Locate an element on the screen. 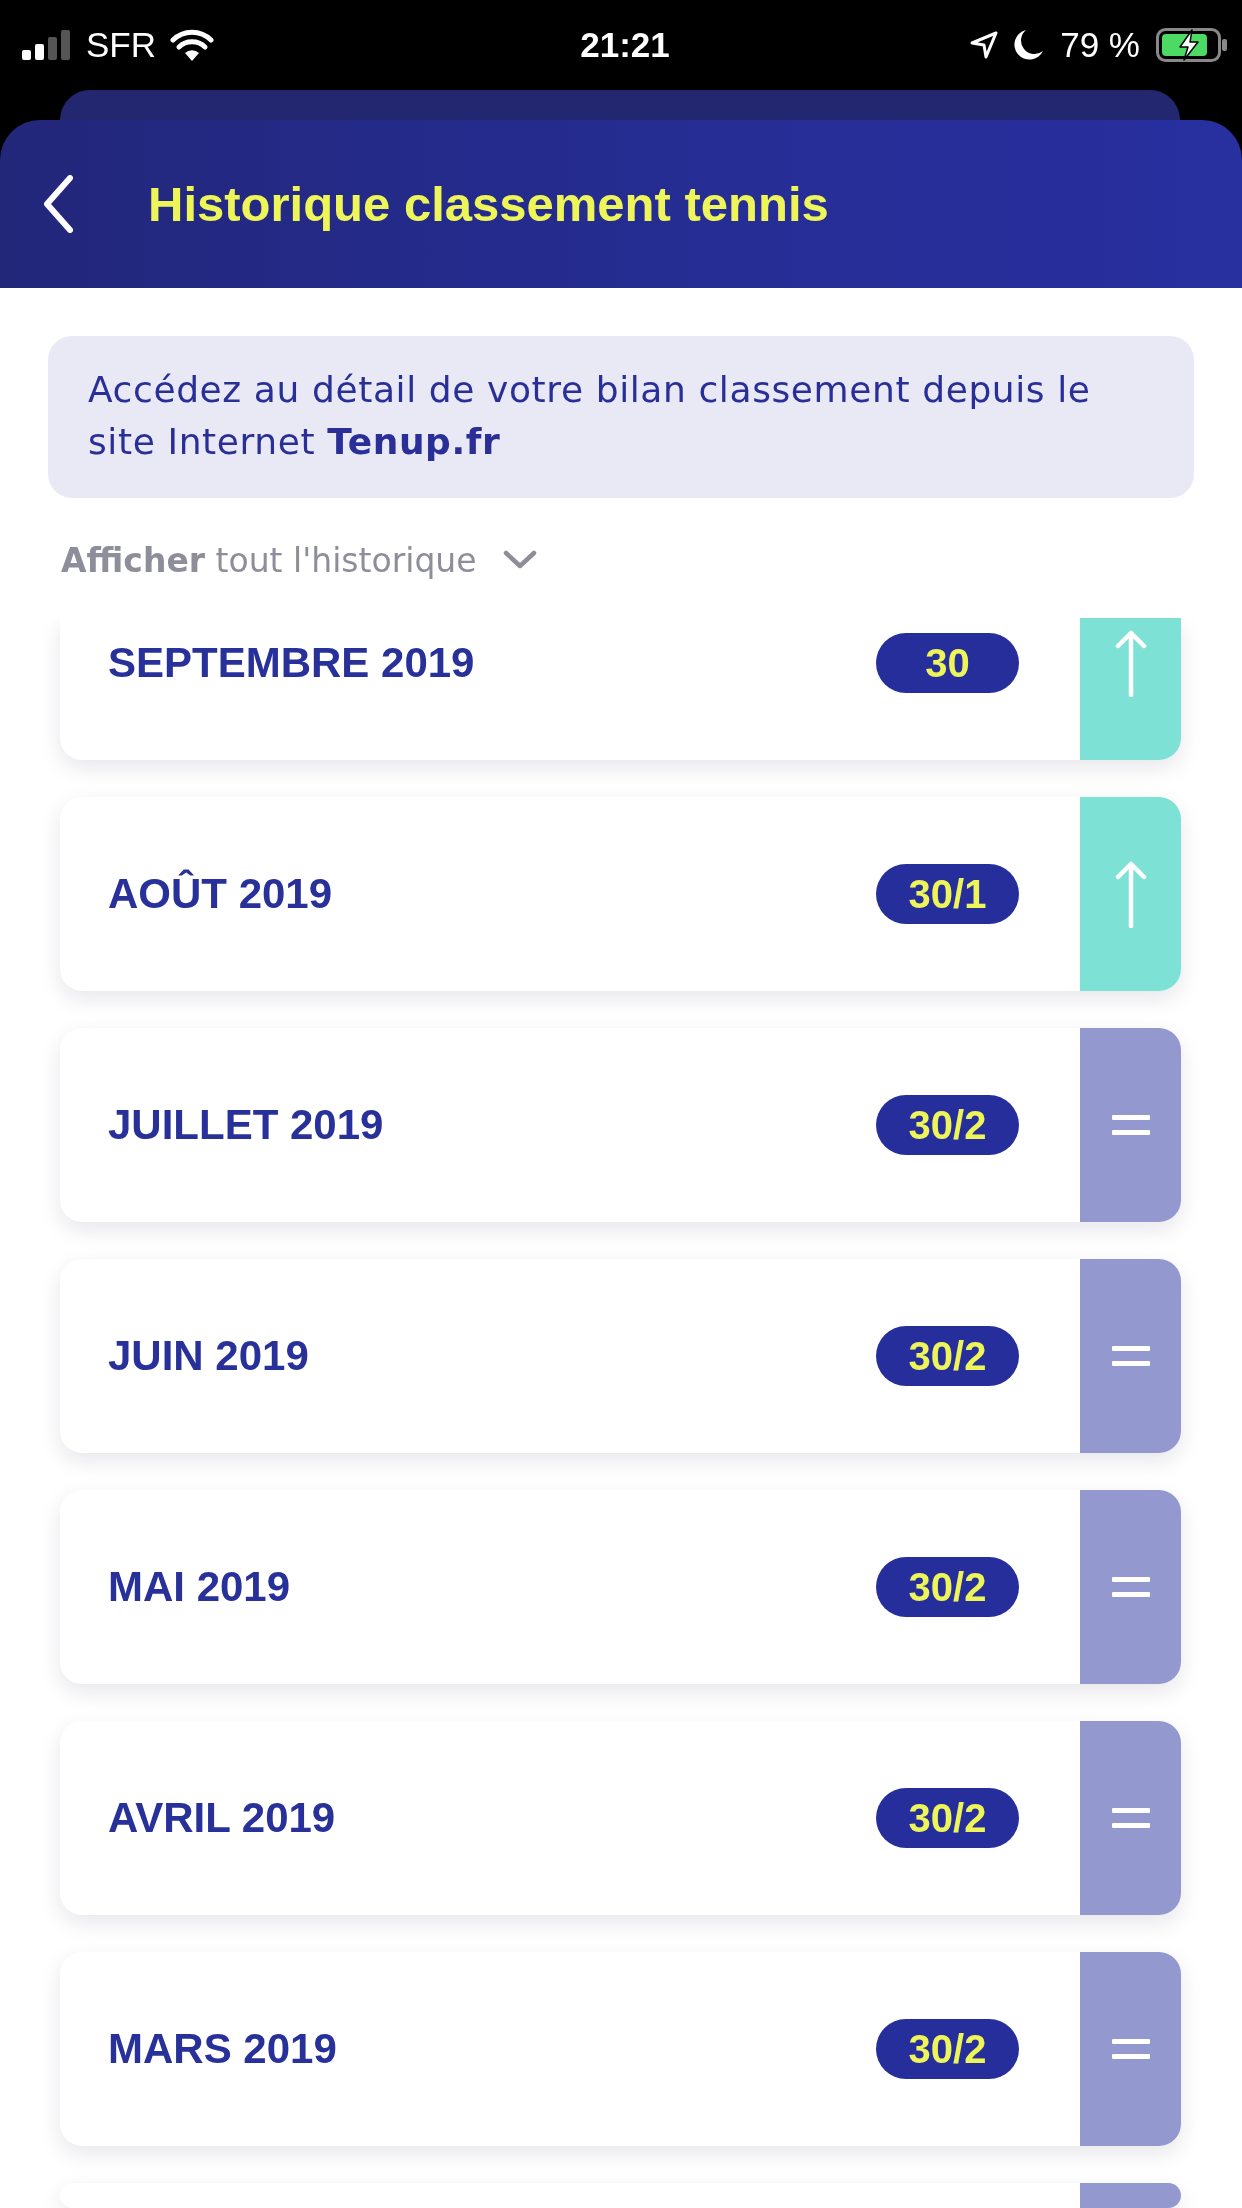  signal-icon is located at coordinates (47, 45).